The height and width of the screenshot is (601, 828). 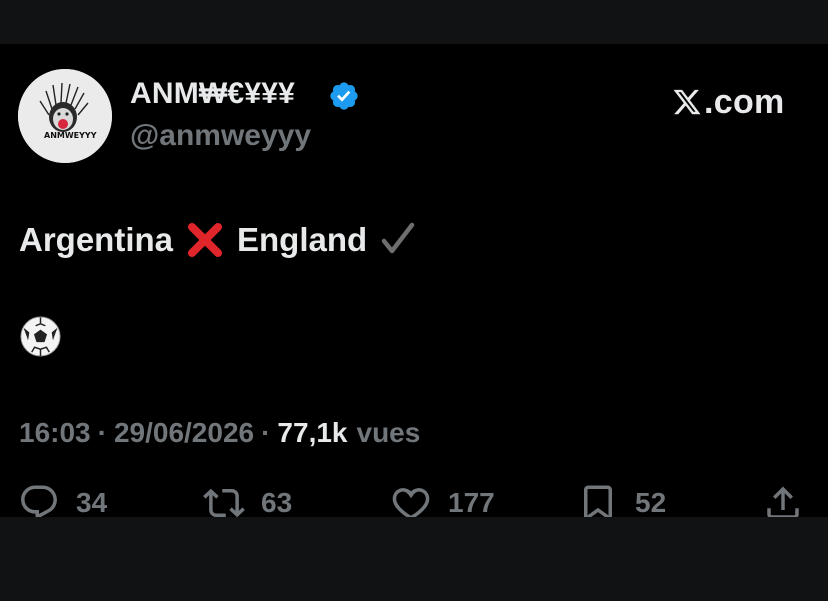 What do you see at coordinates (312, 432) in the screenshot?
I see `views-count: 77,1k` at bounding box center [312, 432].